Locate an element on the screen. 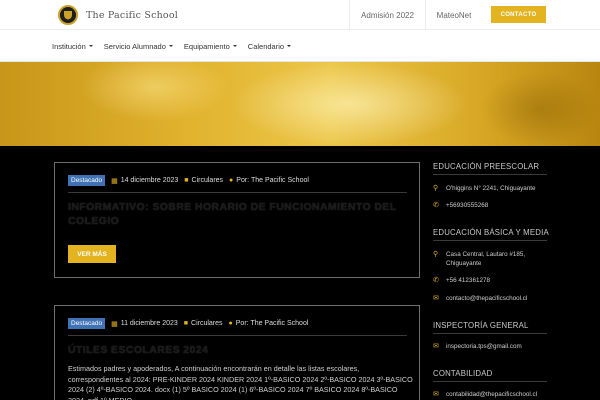 This screenshot has width=600, height=400. contabilidad-email: ✉ contabilidad@thepacificschool.cl is located at coordinates (485, 394).